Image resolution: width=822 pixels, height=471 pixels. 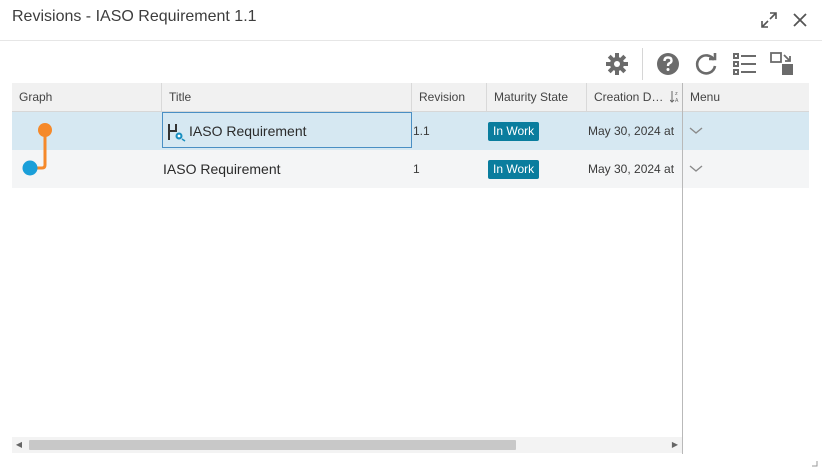 I want to click on close-icon, so click(x=800, y=20).